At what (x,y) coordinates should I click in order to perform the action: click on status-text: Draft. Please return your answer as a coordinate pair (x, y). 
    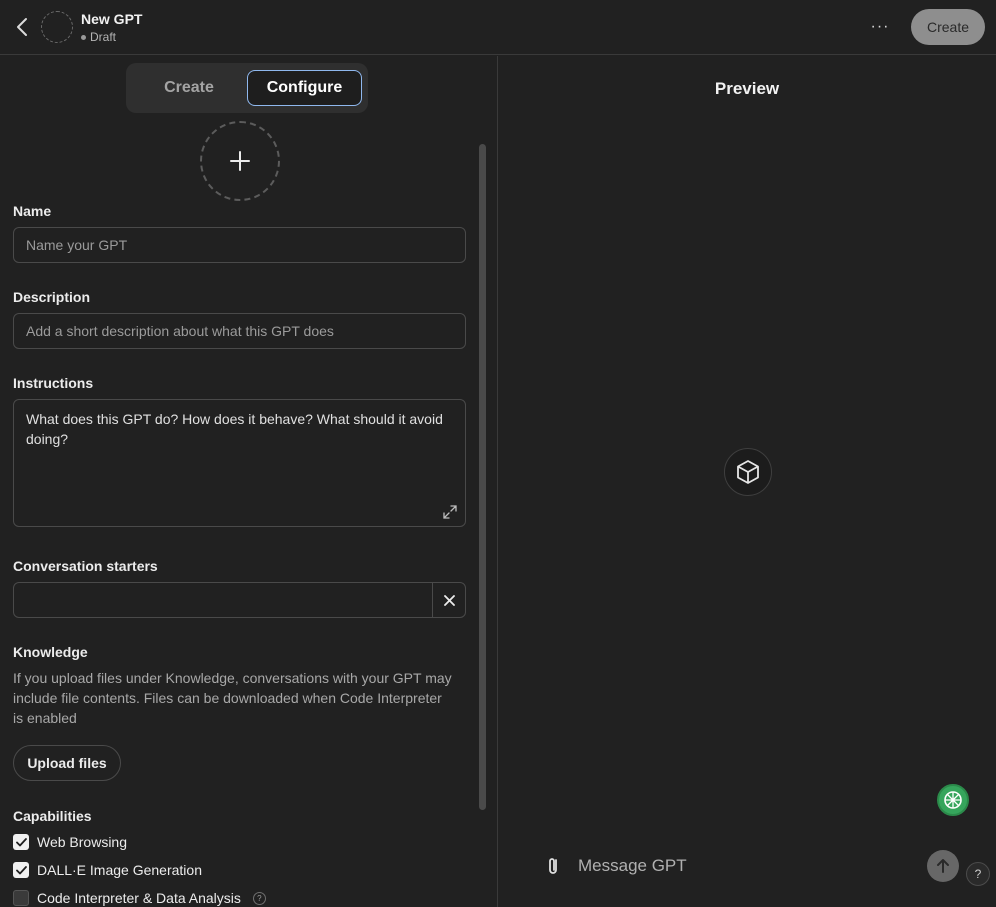
    Looking at the image, I should click on (103, 37).